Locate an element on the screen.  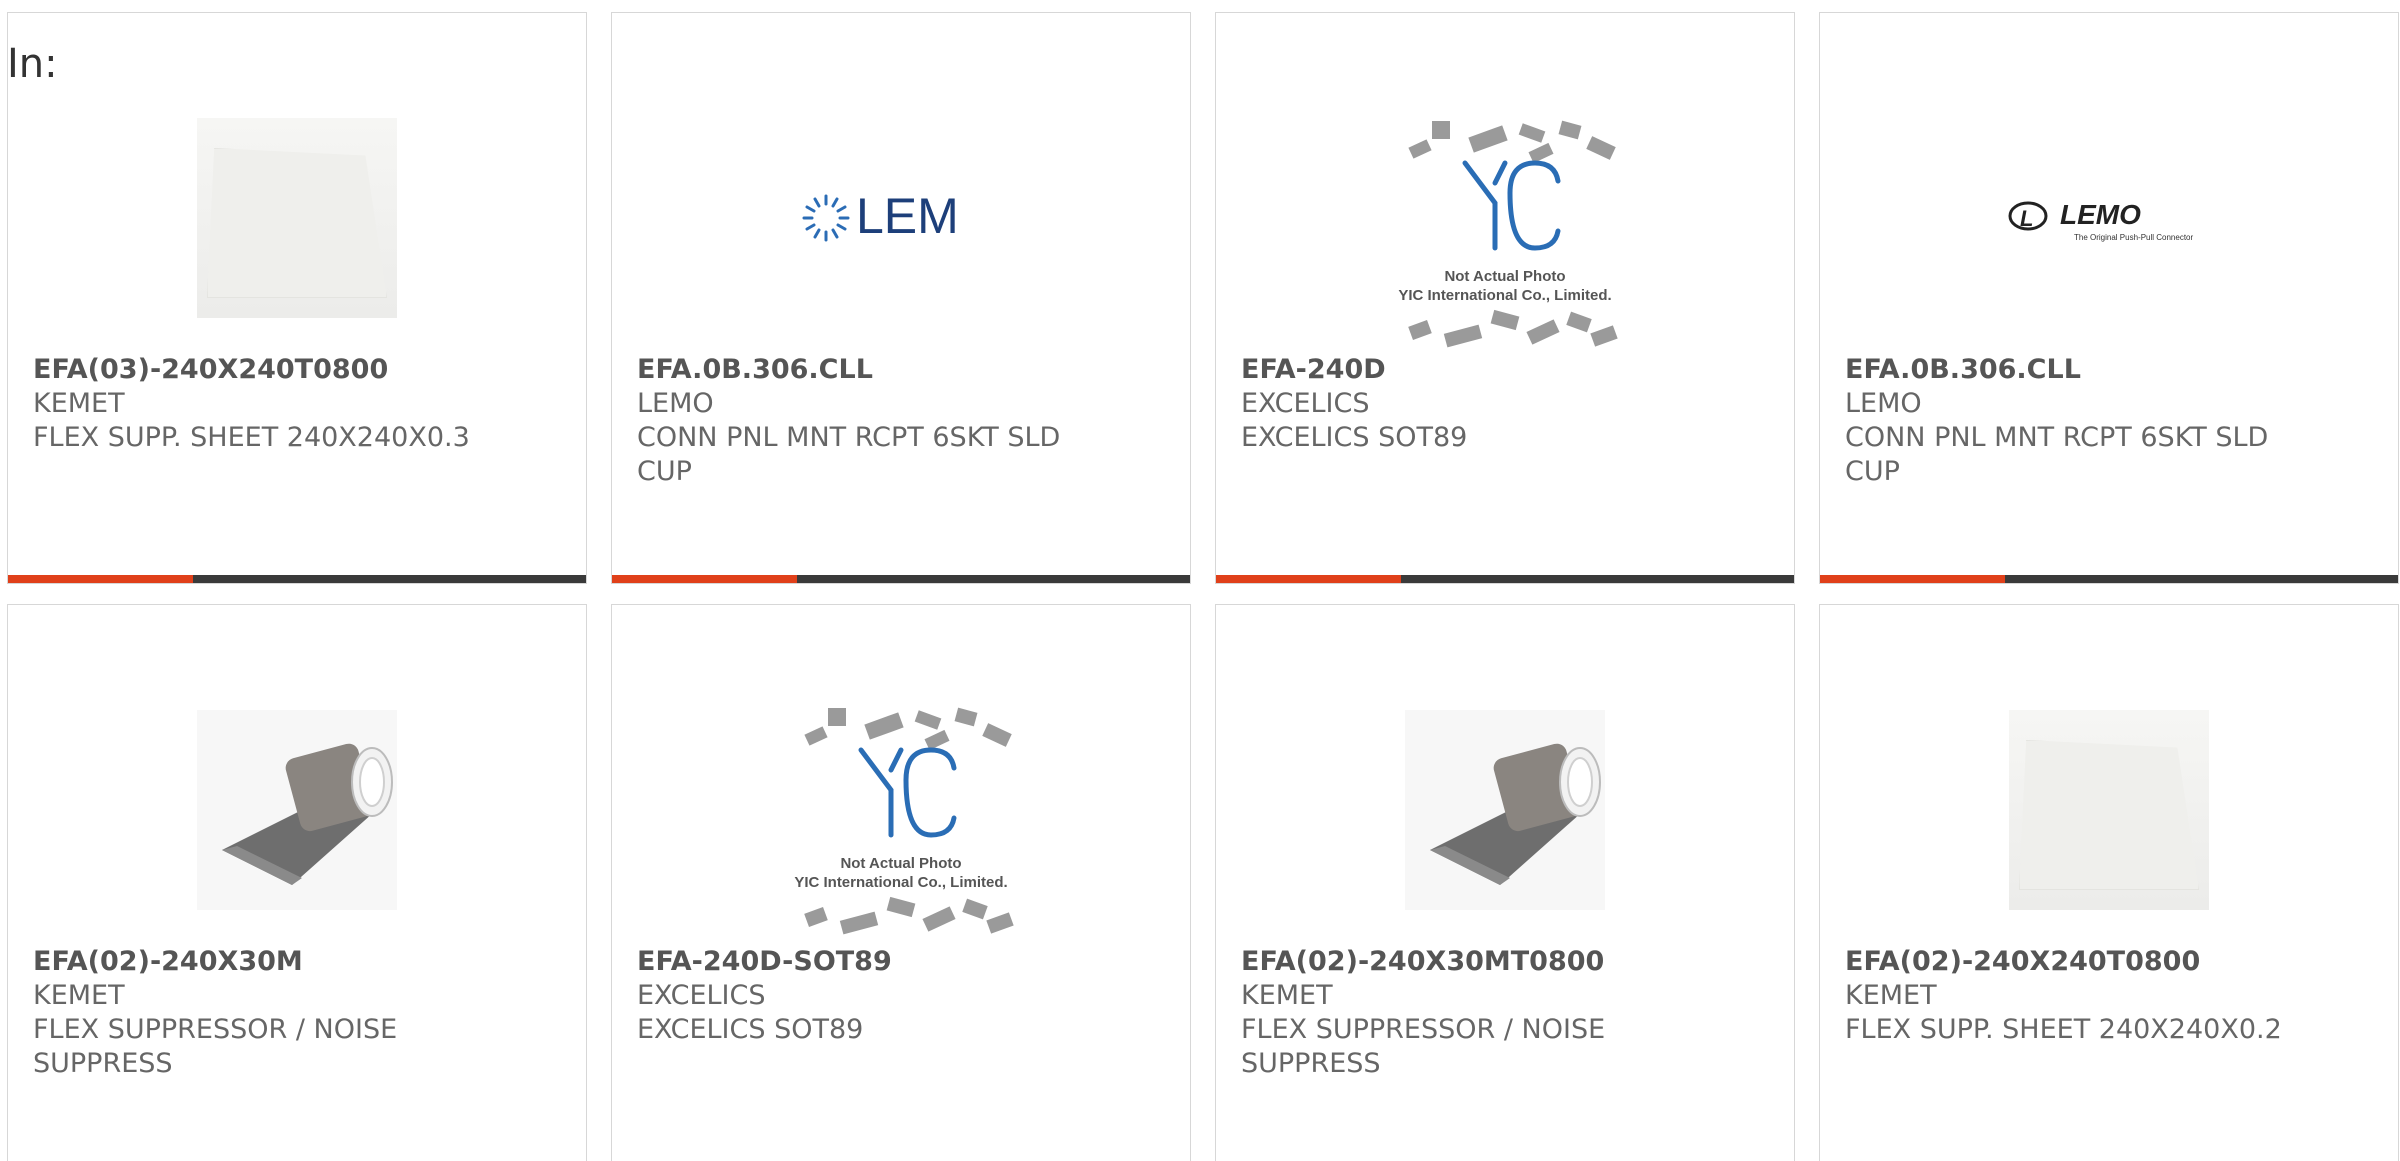
description: FLEX SUPP. SHEET 240X240X0.3 is located at coordinates (251, 437).